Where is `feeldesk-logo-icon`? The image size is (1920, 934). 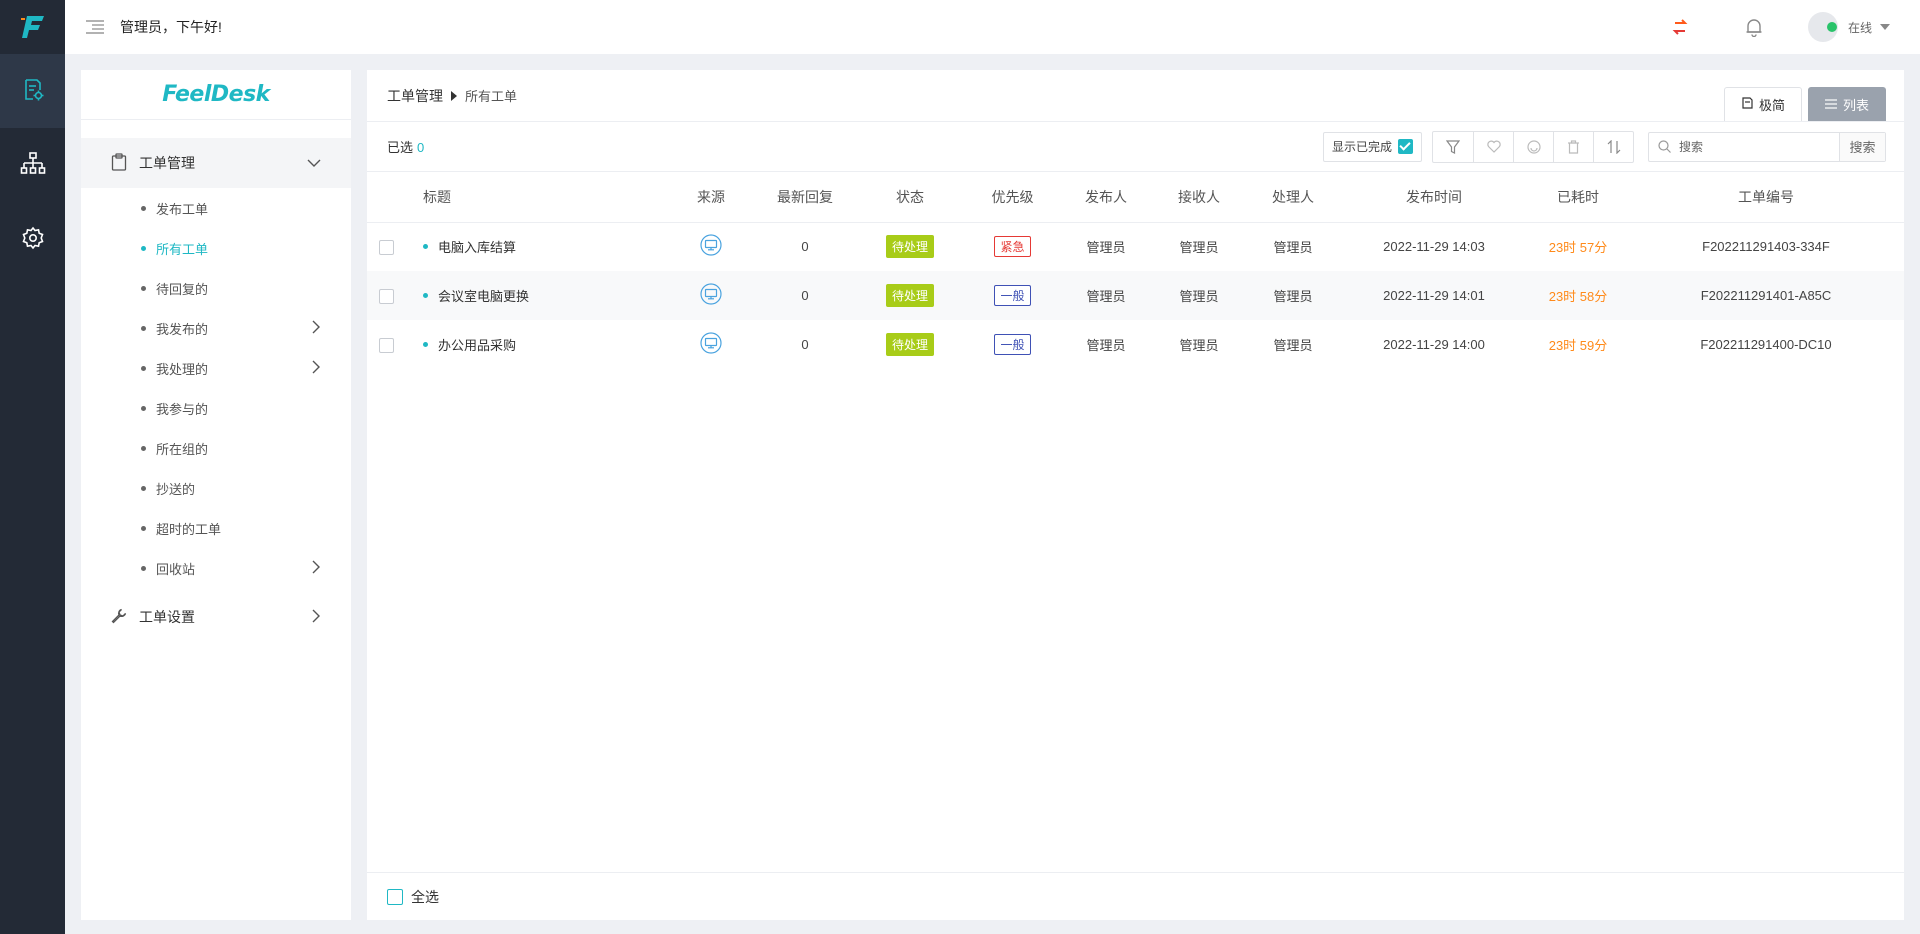
feeldesk-logo-icon is located at coordinates (32, 27).